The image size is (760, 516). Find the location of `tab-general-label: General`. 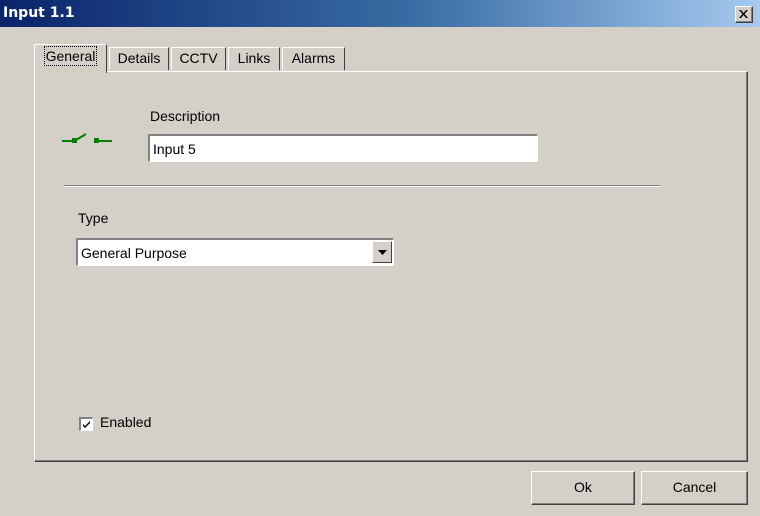

tab-general-label: General is located at coordinates (70, 56).